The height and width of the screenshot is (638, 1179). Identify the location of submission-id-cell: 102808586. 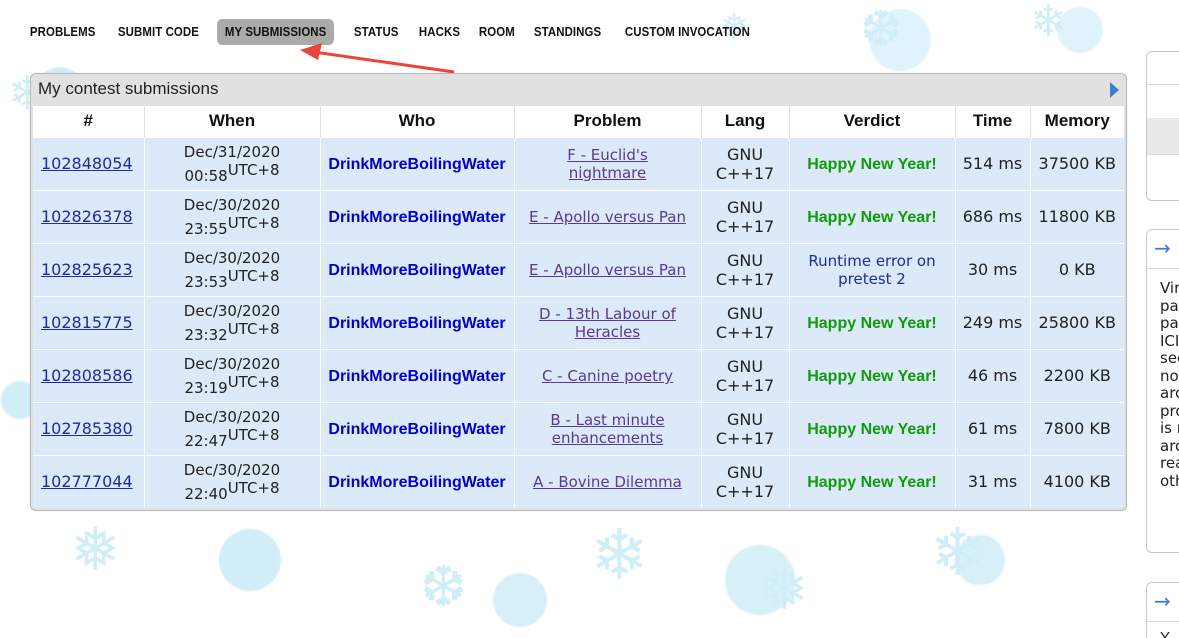
(89, 375).